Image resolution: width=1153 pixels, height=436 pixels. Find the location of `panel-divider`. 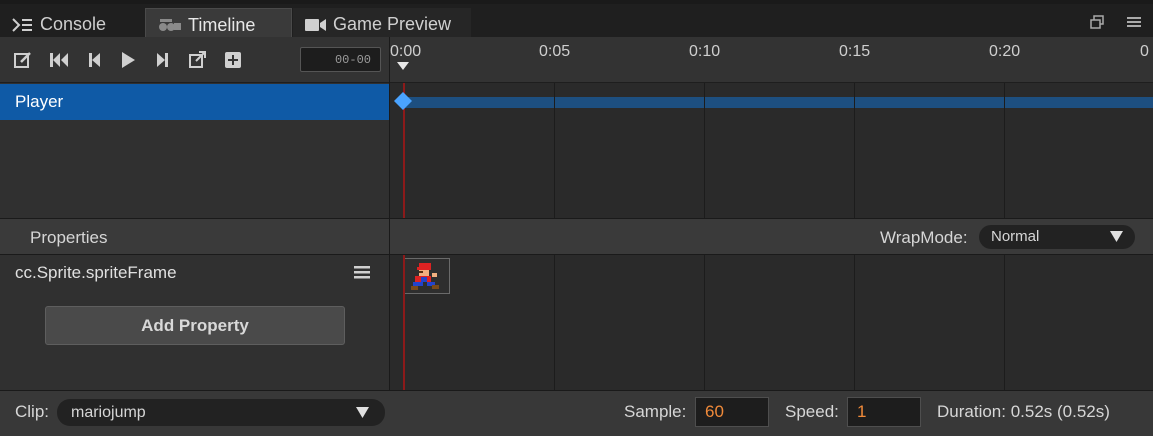

panel-divider is located at coordinates (389, 213).